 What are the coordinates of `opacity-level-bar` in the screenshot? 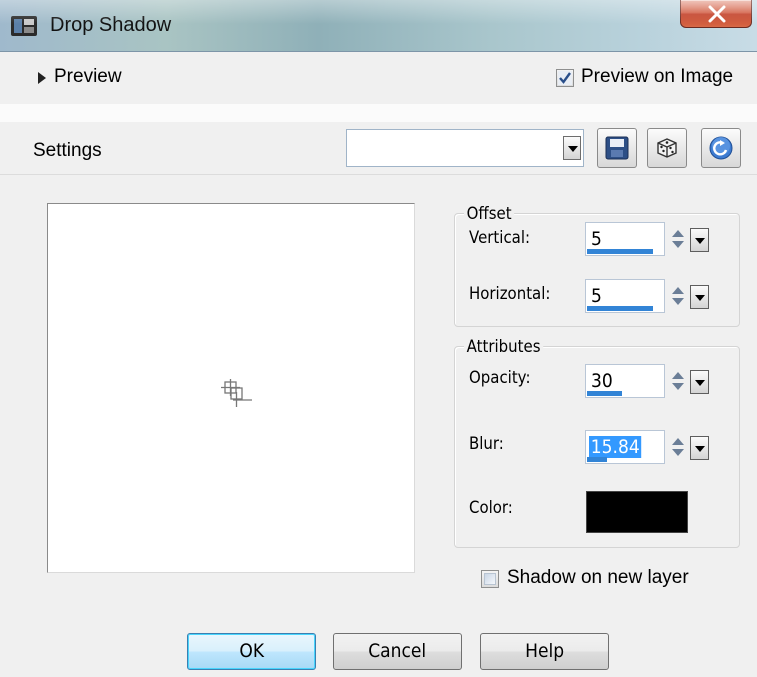 It's located at (604, 393).